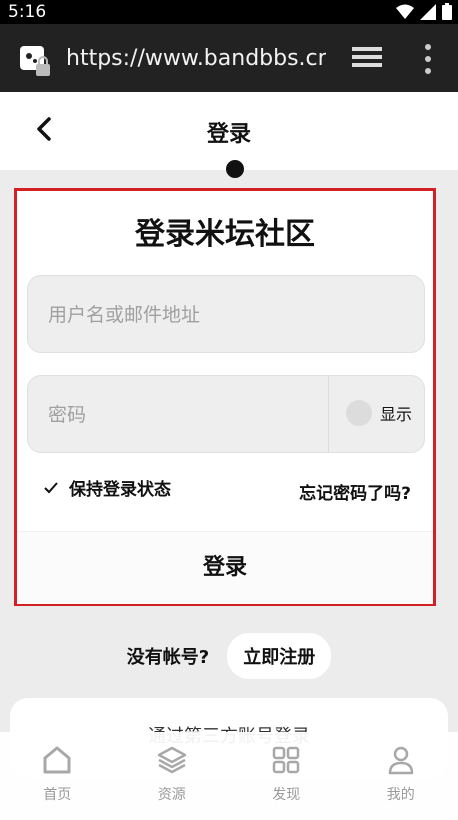 The image size is (458, 820). Describe the element at coordinates (51, 487) in the screenshot. I see `checkmark-icon` at that location.